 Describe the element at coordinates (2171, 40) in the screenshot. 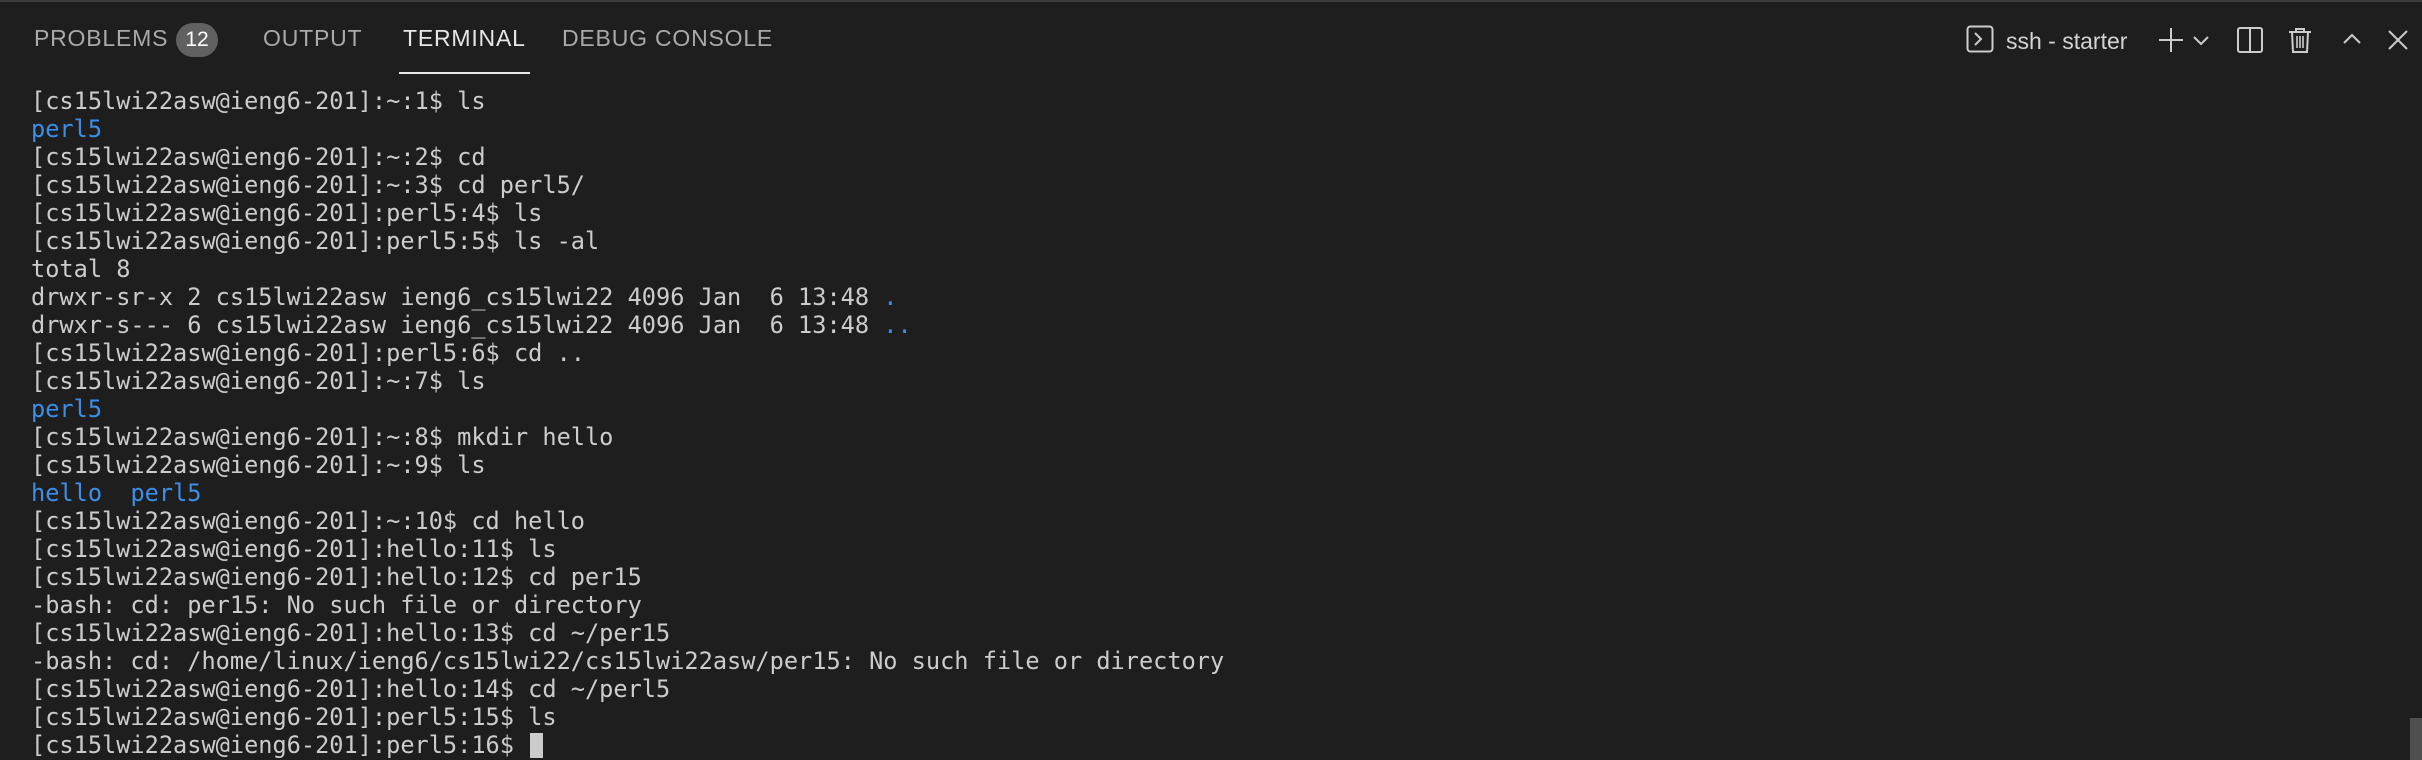

I see `plus-icon` at that location.